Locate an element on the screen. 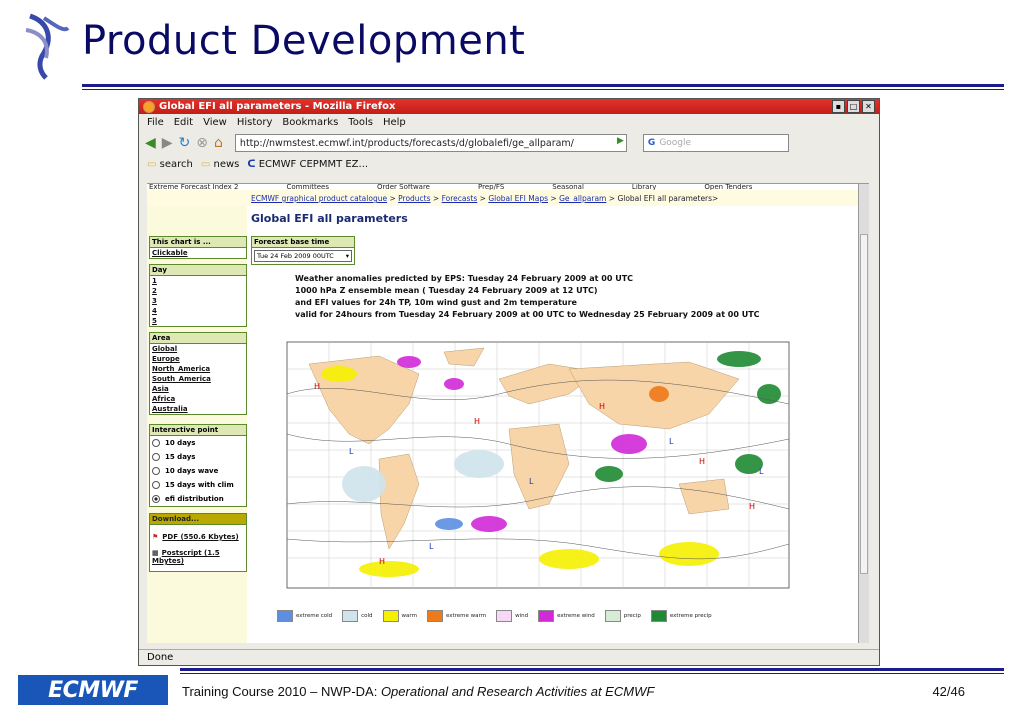 The height and width of the screenshot is (708, 1023). menu-tools: Tools is located at coordinates (360, 122).